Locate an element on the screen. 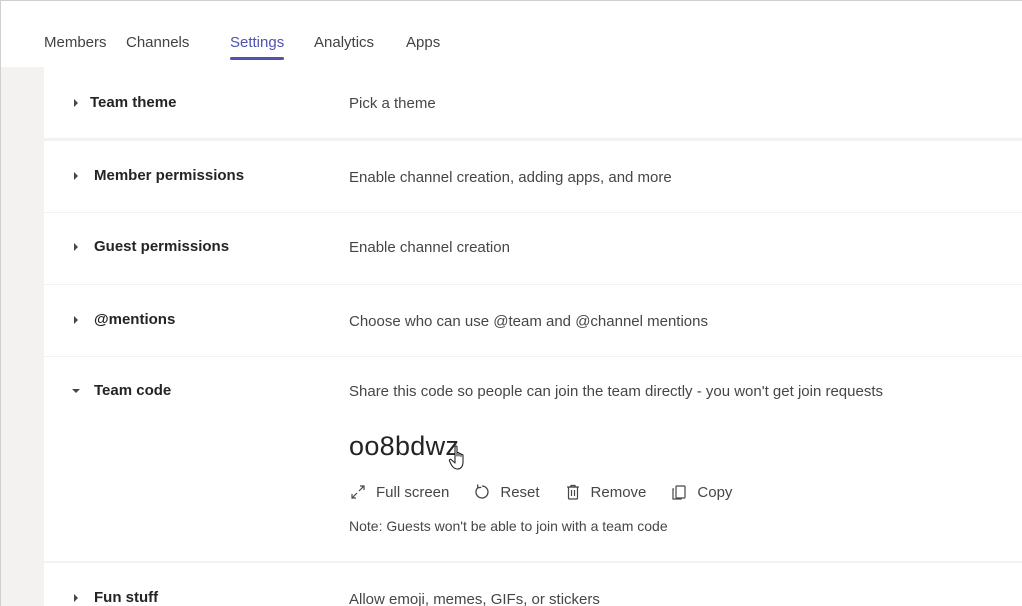  tab-analytics: Analytics is located at coordinates (344, 43).